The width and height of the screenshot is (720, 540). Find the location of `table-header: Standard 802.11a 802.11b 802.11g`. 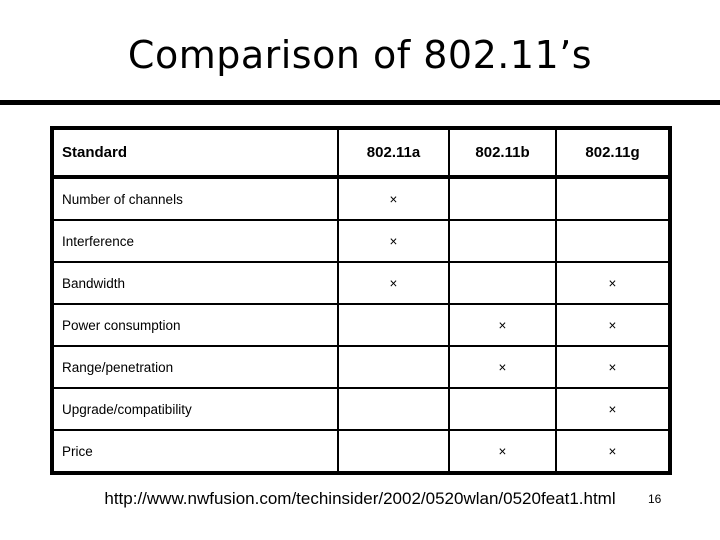

table-header: Standard 802.11a 802.11b 802.11g is located at coordinates (361, 153).